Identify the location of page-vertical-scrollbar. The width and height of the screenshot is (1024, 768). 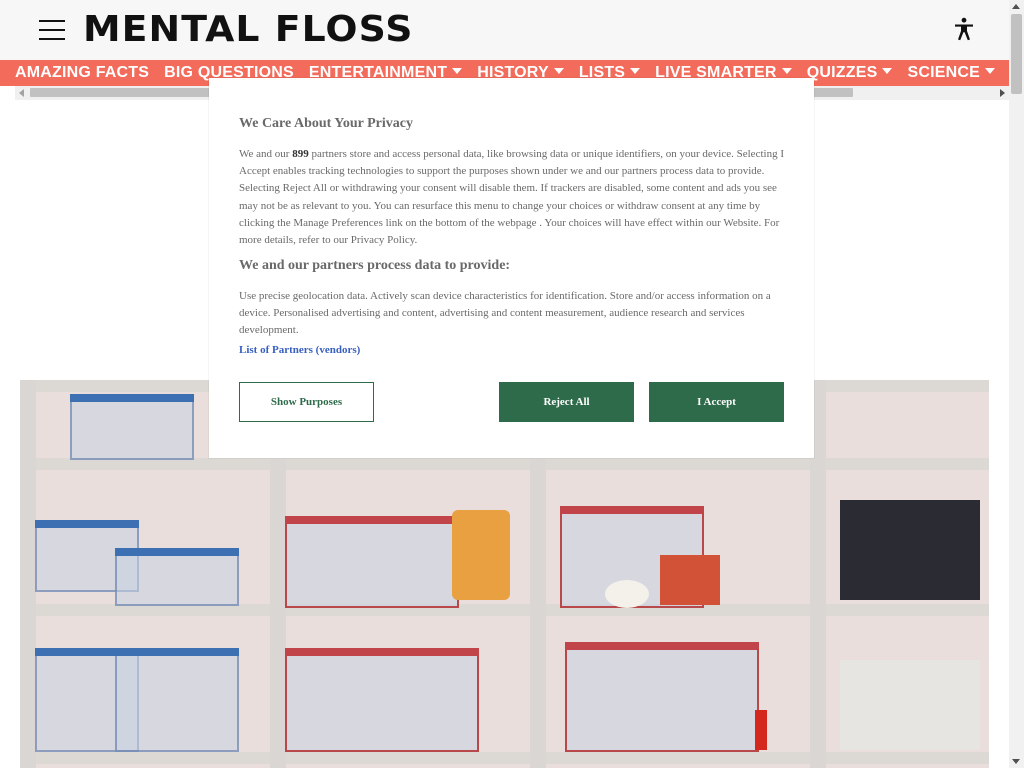
(1016, 384).